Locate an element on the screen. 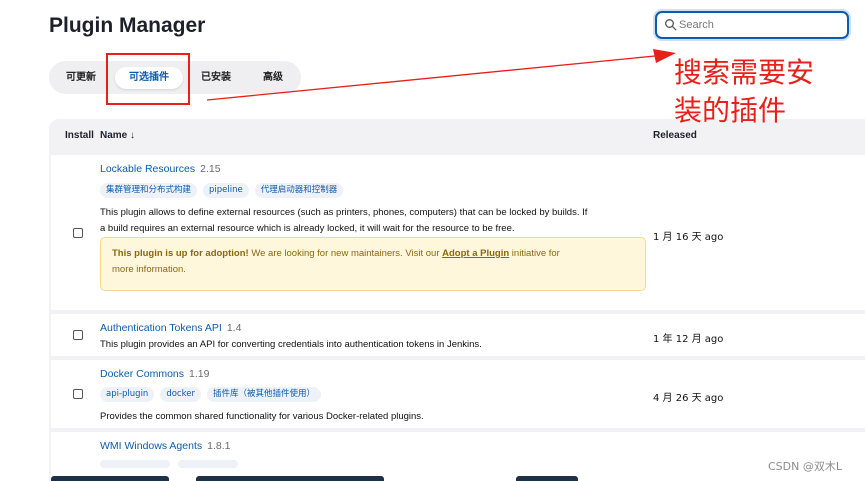 Image resolution: width=865 pixels, height=481 pixels. plugin-name-link: WMI Windows Agents 1.8.1 is located at coordinates (165, 446).